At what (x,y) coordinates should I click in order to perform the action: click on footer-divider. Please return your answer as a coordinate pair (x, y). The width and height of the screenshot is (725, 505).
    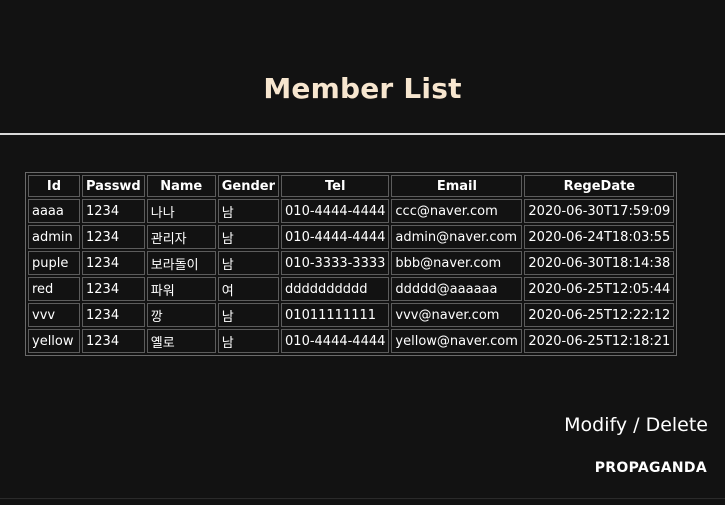
    Looking at the image, I should click on (362, 498).